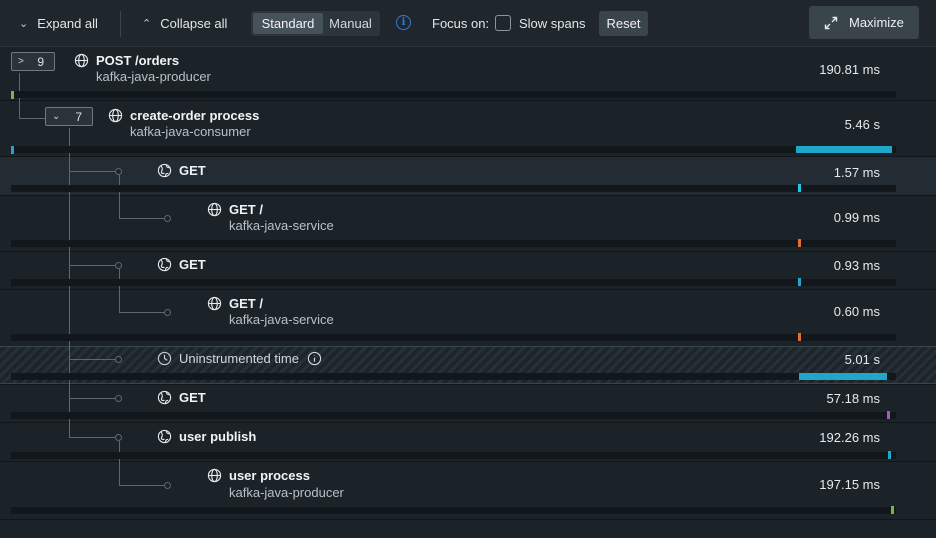 This screenshot has height=538, width=936. I want to click on expand-all-button: ⌄ Expand all, so click(58, 23).